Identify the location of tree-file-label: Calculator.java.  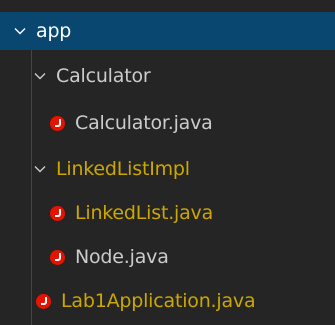
(144, 123).